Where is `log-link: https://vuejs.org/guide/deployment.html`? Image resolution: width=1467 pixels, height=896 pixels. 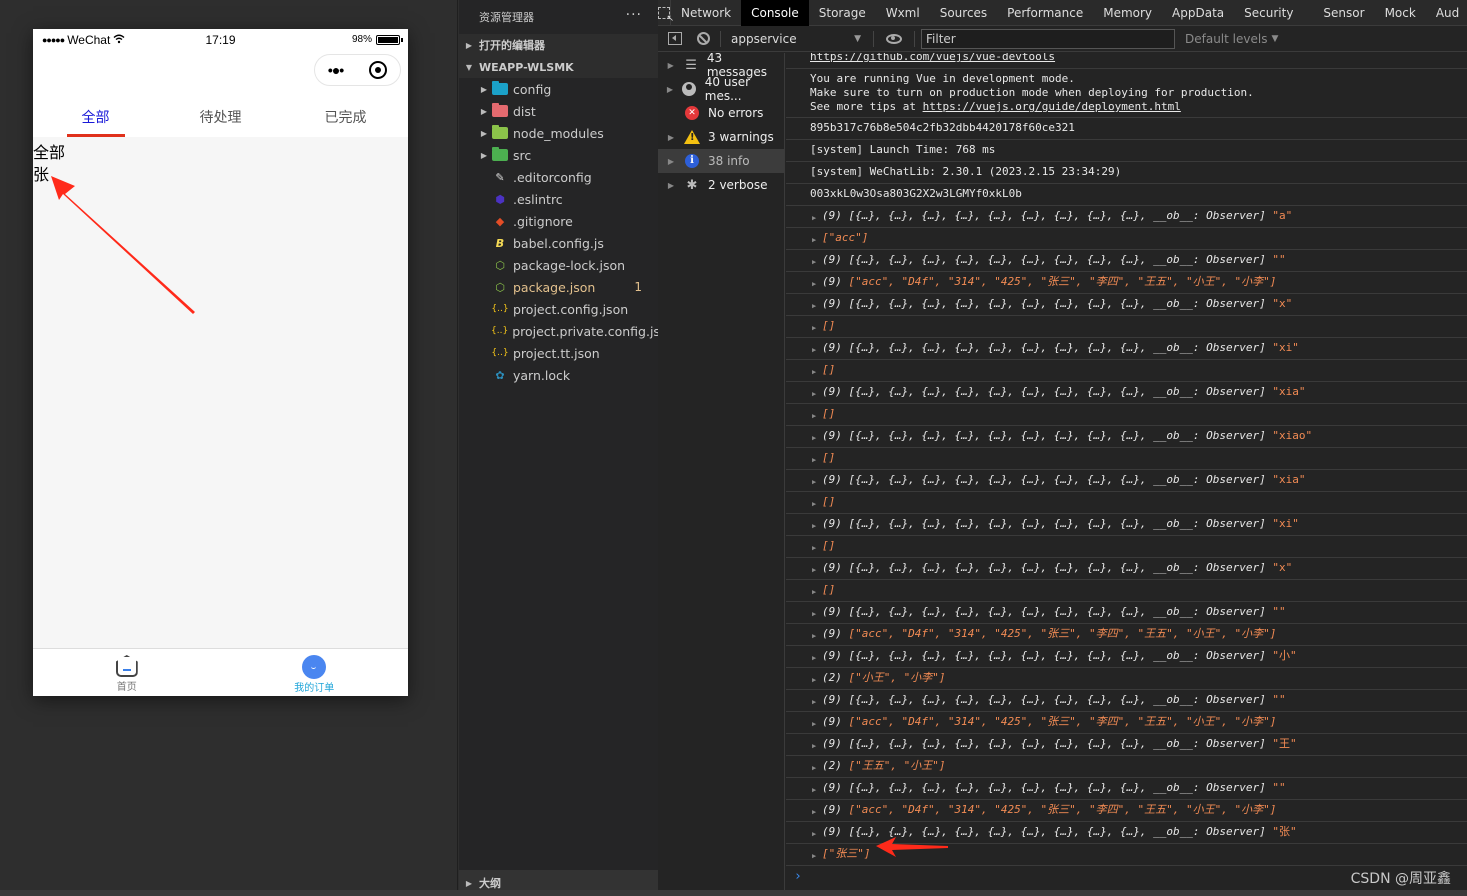
log-link: https://vuejs.org/guide/deployment.html is located at coordinates (1052, 106).